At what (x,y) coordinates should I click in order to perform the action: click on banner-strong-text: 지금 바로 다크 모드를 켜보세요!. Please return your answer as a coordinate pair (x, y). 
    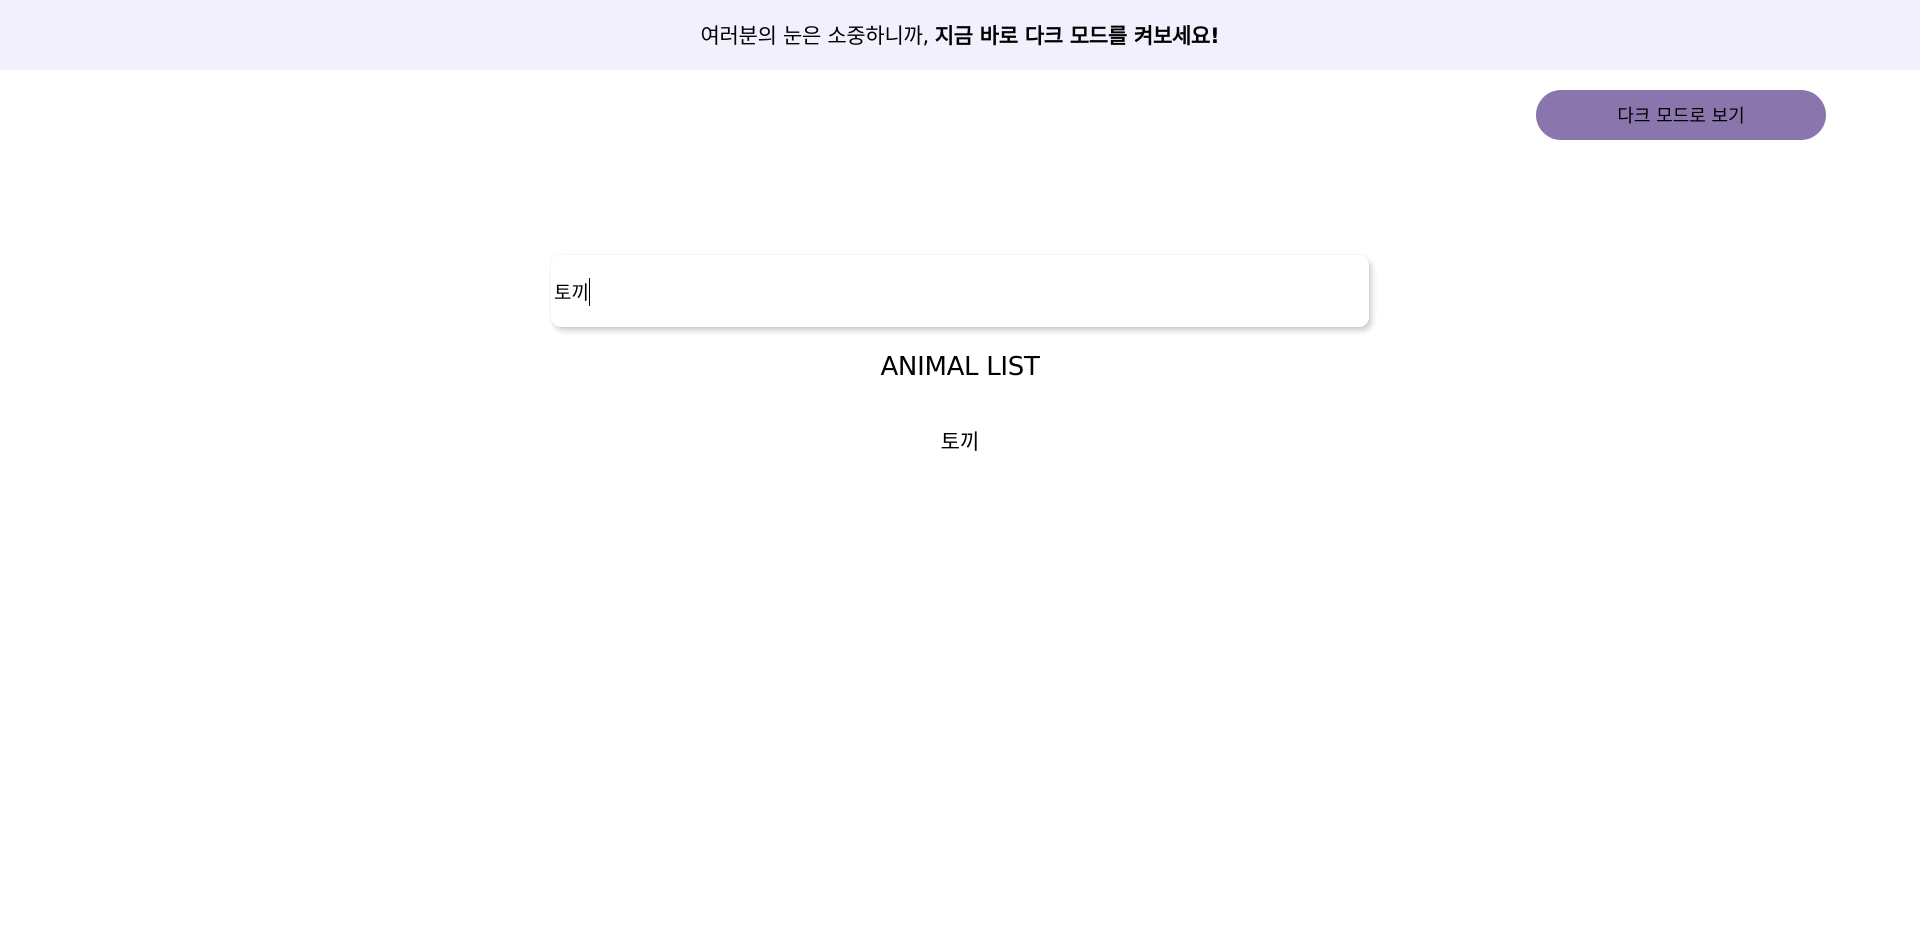
    Looking at the image, I should click on (1077, 36).